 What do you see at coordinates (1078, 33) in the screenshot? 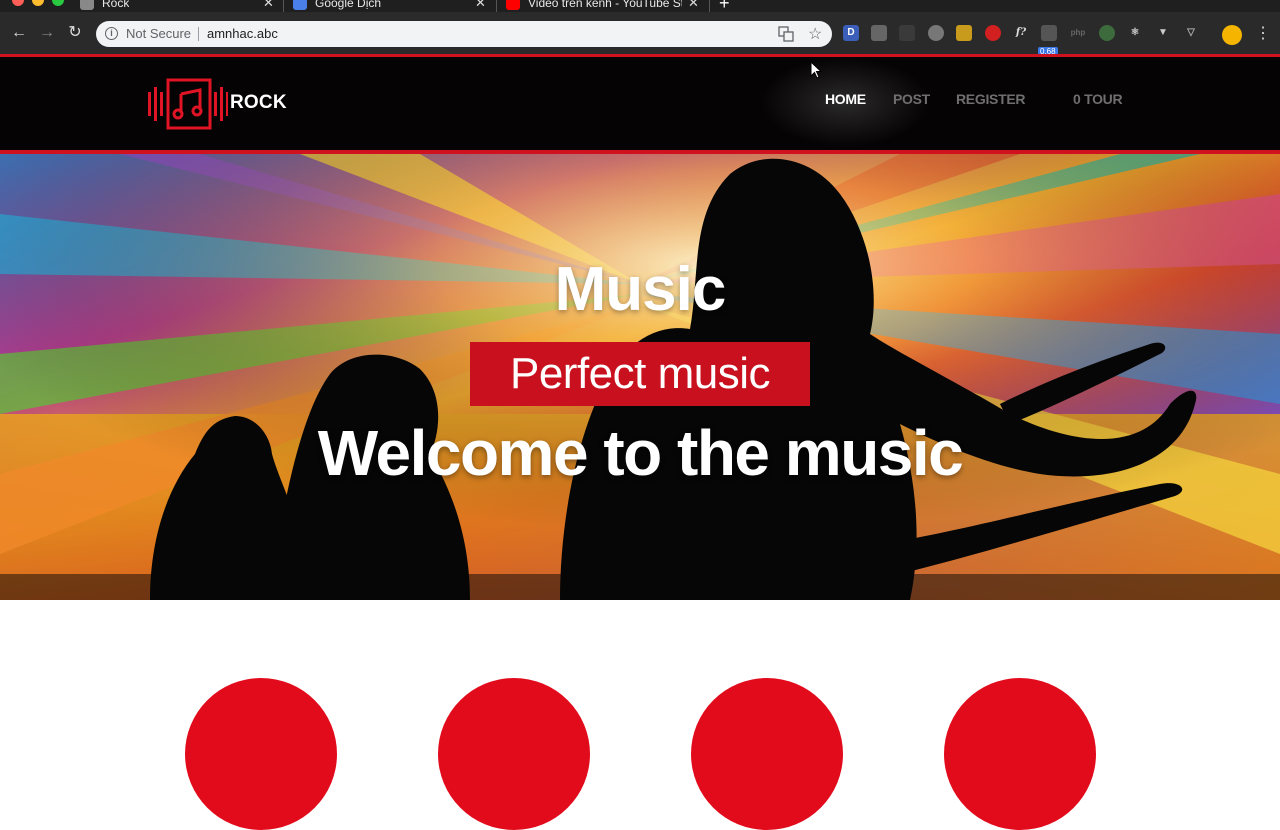
I see `php-icon: php` at bounding box center [1078, 33].